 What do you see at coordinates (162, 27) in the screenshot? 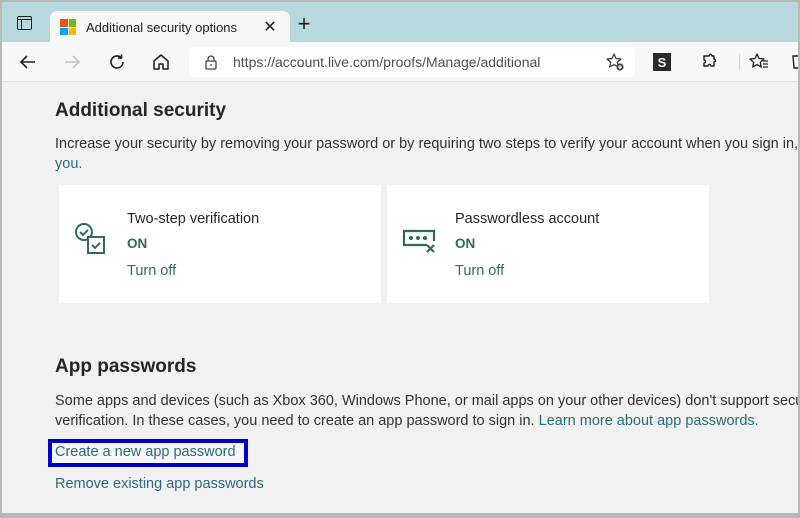
I see `tab-title: Additional security options` at bounding box center [162, 27].